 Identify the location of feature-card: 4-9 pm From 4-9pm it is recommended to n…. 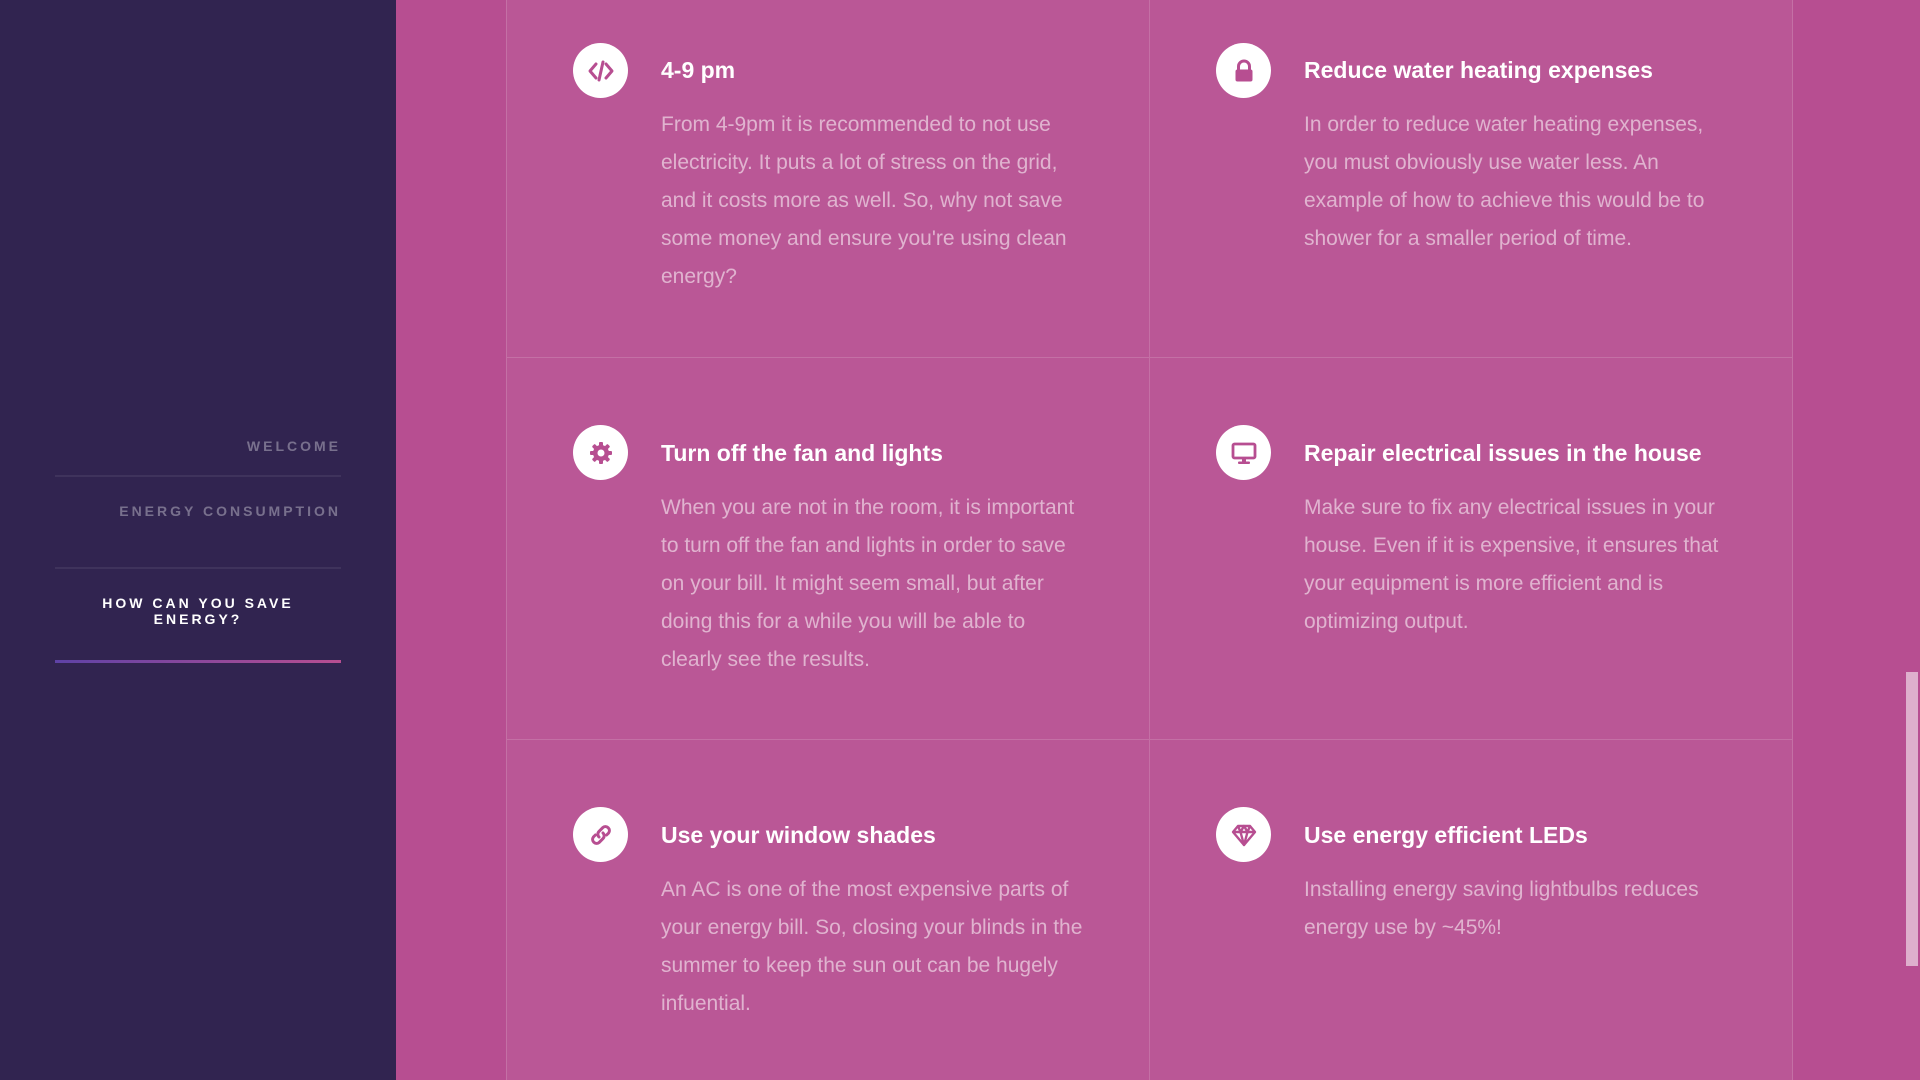
(828, 179).